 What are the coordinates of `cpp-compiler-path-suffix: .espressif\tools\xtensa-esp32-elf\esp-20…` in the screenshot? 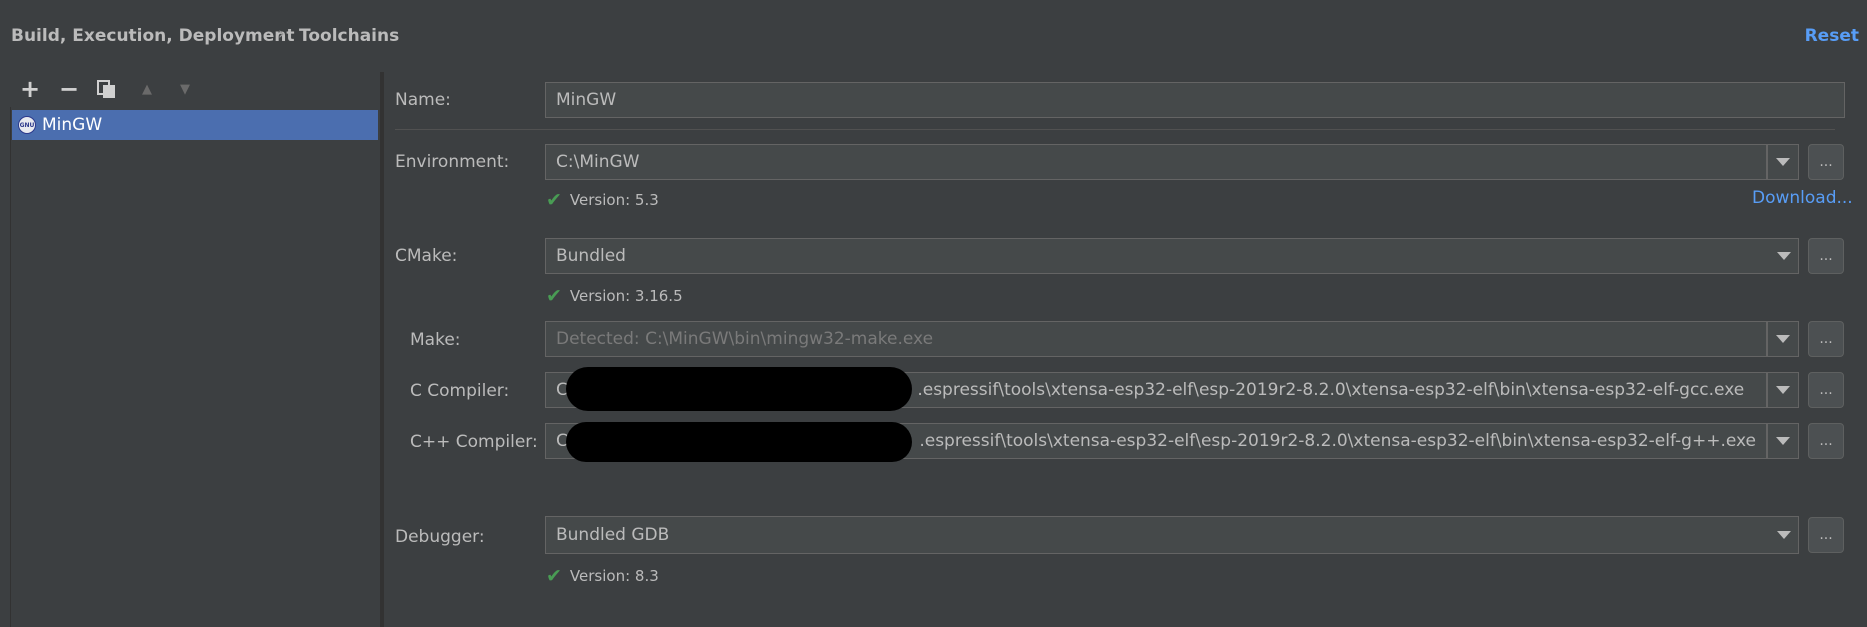 It's located at (1338, 441).